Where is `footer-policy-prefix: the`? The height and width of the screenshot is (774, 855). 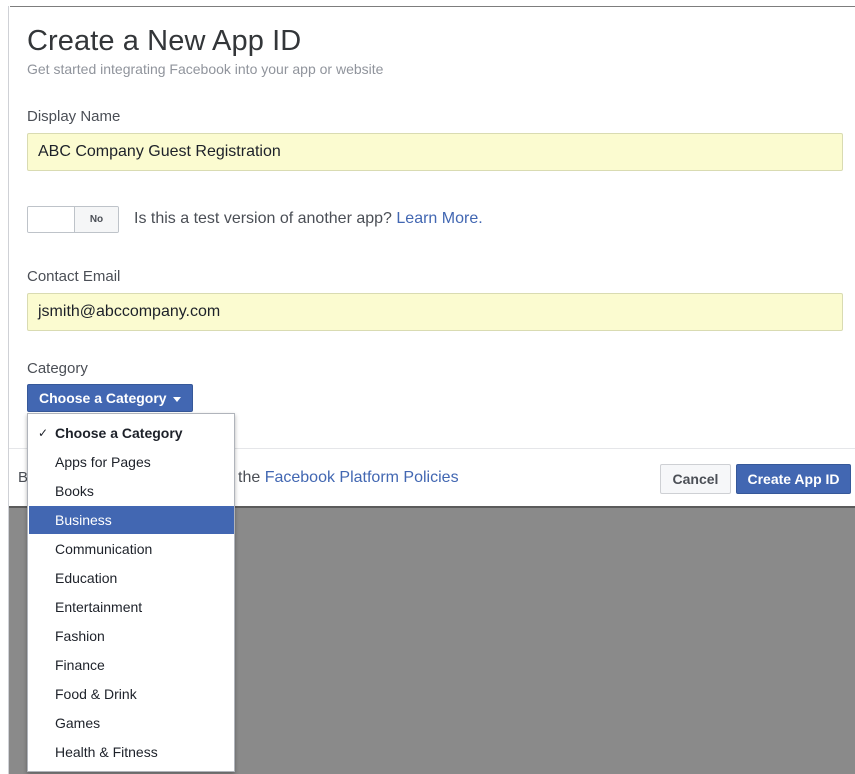
footer-policy-prefix: the is located at coordinates (249, 477).